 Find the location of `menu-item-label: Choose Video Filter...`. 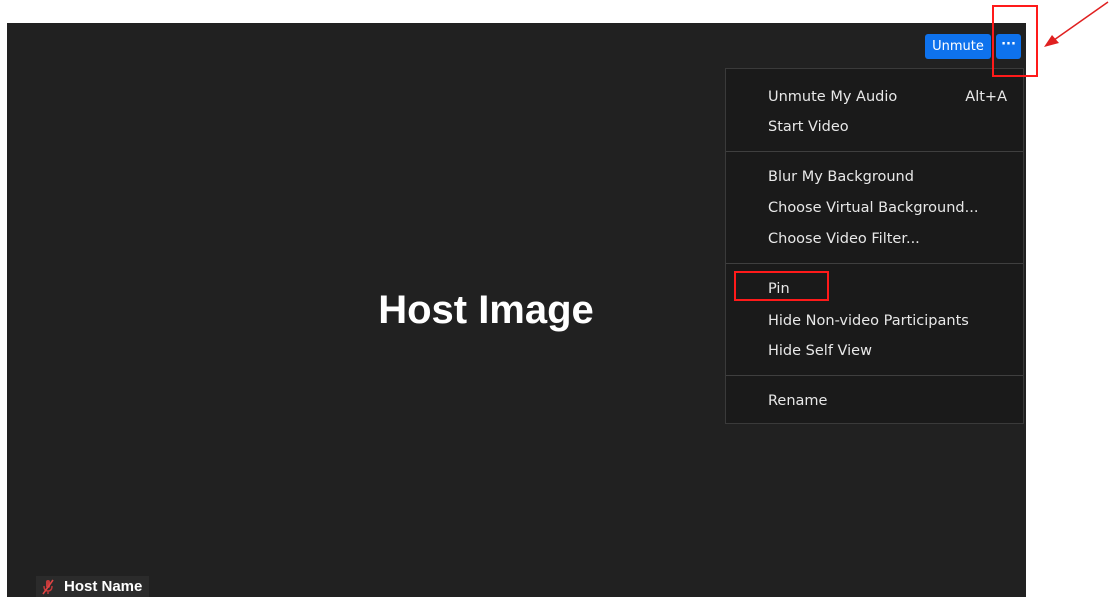

menu-item-label: Choose Video Filter... is located at coordinates (844, 239).